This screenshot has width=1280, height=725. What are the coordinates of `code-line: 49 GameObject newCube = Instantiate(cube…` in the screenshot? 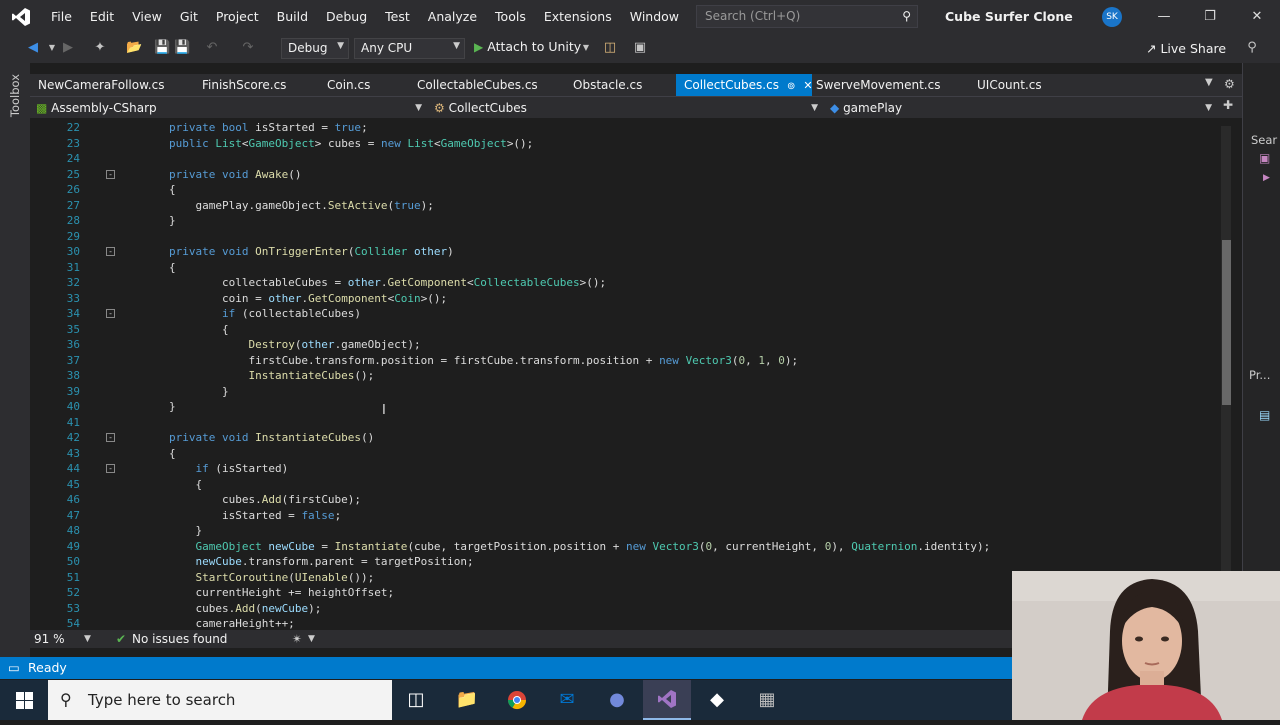 It's located at (623, 547).